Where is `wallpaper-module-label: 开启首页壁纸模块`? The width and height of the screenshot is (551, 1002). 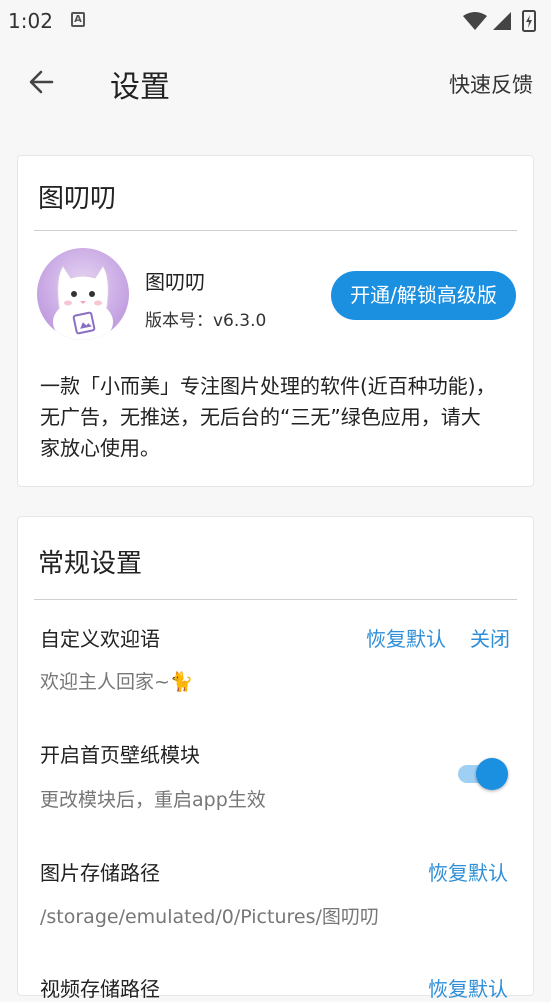 wallpaper-module-label: 开启首页壁纸模块 is located at coordinates (120, 755).